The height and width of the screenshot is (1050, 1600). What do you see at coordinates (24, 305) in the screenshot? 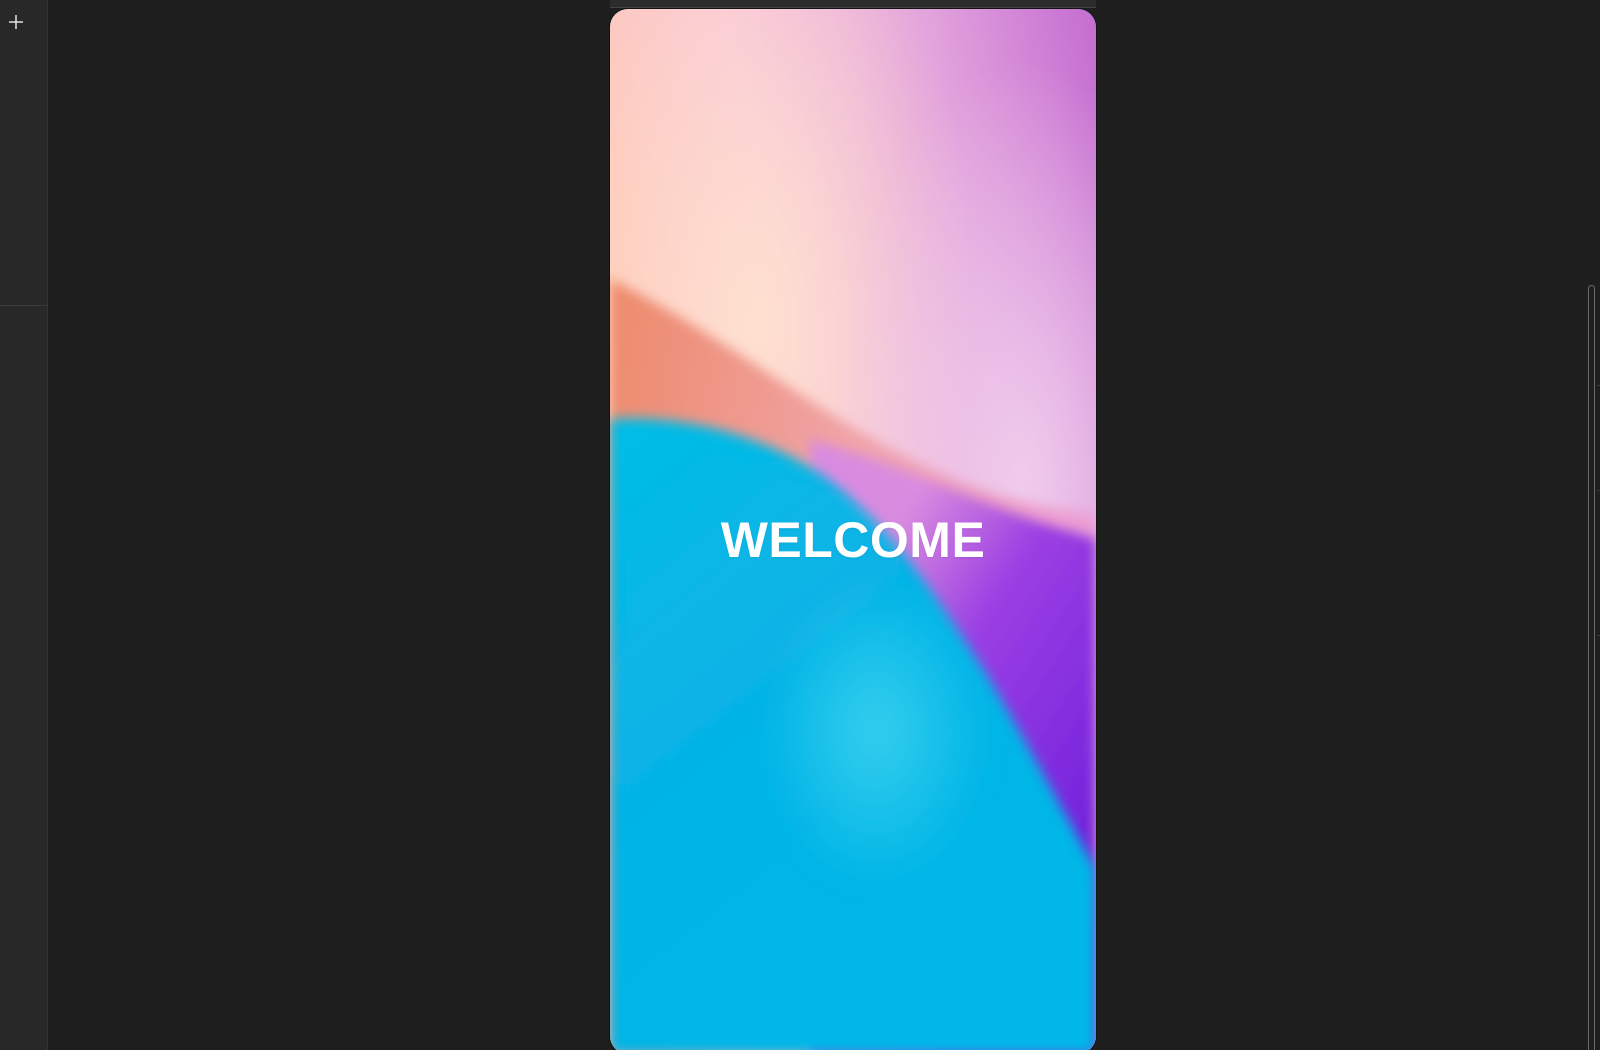
I see `rail-divider` at bounding box center [24, 305].